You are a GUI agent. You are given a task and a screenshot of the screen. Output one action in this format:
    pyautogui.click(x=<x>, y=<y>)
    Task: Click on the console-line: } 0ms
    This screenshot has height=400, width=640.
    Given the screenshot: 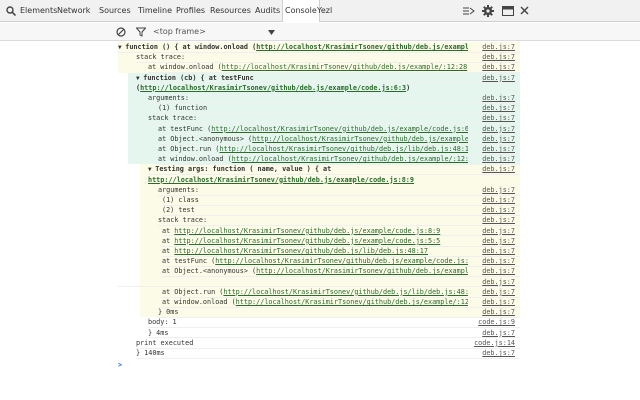 What is the action you would take?
    pyautogui.click(x=313, y=312)
    